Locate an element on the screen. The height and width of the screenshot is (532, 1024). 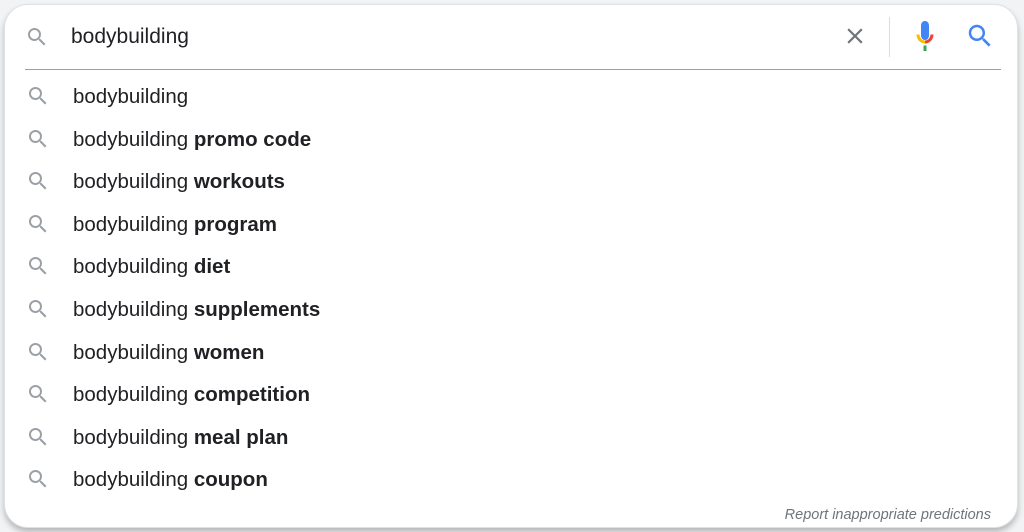
suggestion-text: bodybuilding workouts is located at coordinates (179, 182).